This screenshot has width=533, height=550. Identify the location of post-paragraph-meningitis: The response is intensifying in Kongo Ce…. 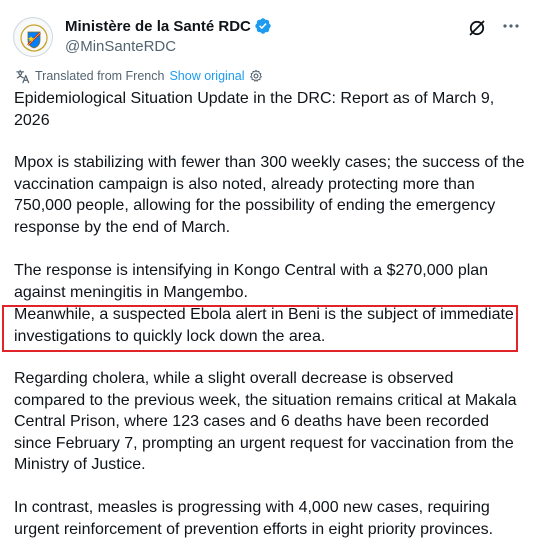
(251, 281).